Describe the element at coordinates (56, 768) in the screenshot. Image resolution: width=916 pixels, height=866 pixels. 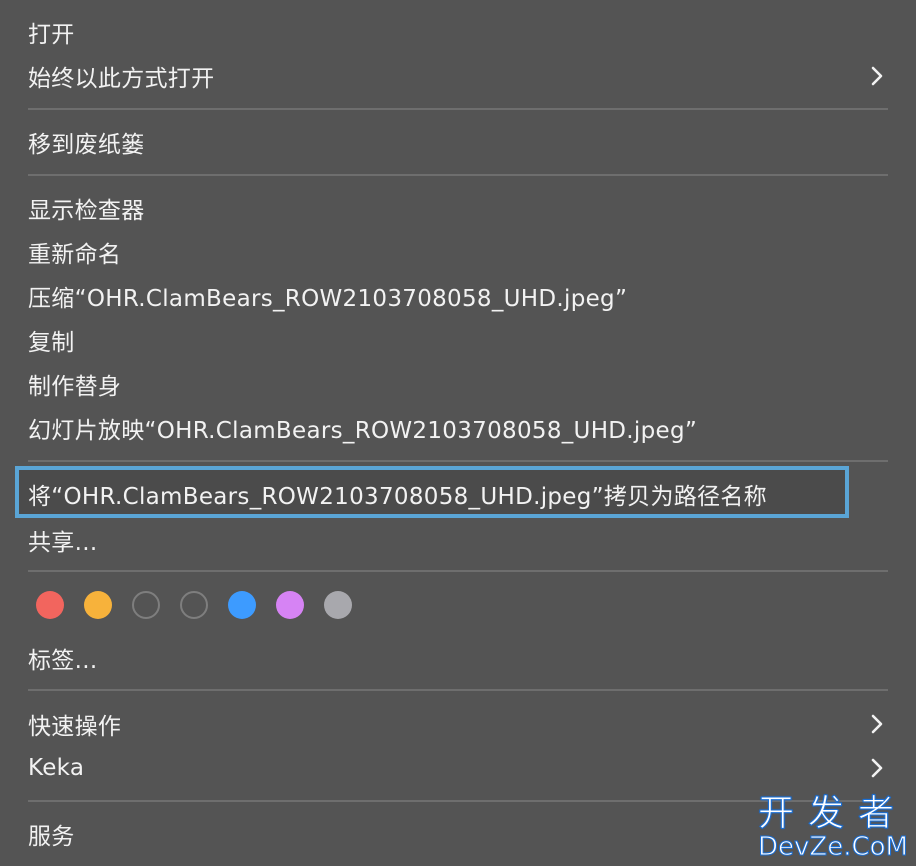
I see `menu-item-label: Keka` at that location.